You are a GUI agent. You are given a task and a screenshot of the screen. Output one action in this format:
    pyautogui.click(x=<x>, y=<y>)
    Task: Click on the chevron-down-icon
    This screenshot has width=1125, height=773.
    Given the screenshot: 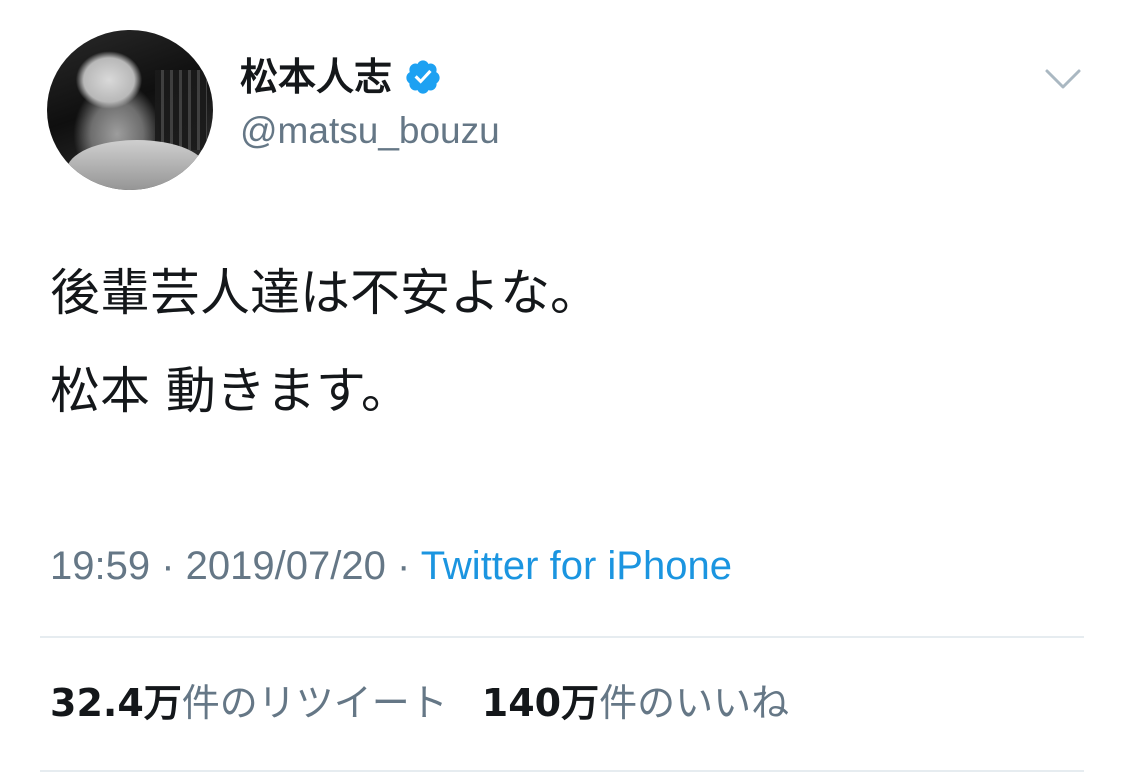 What is the action you would take?
    pyautogui.click(x=1063, y=79)
    